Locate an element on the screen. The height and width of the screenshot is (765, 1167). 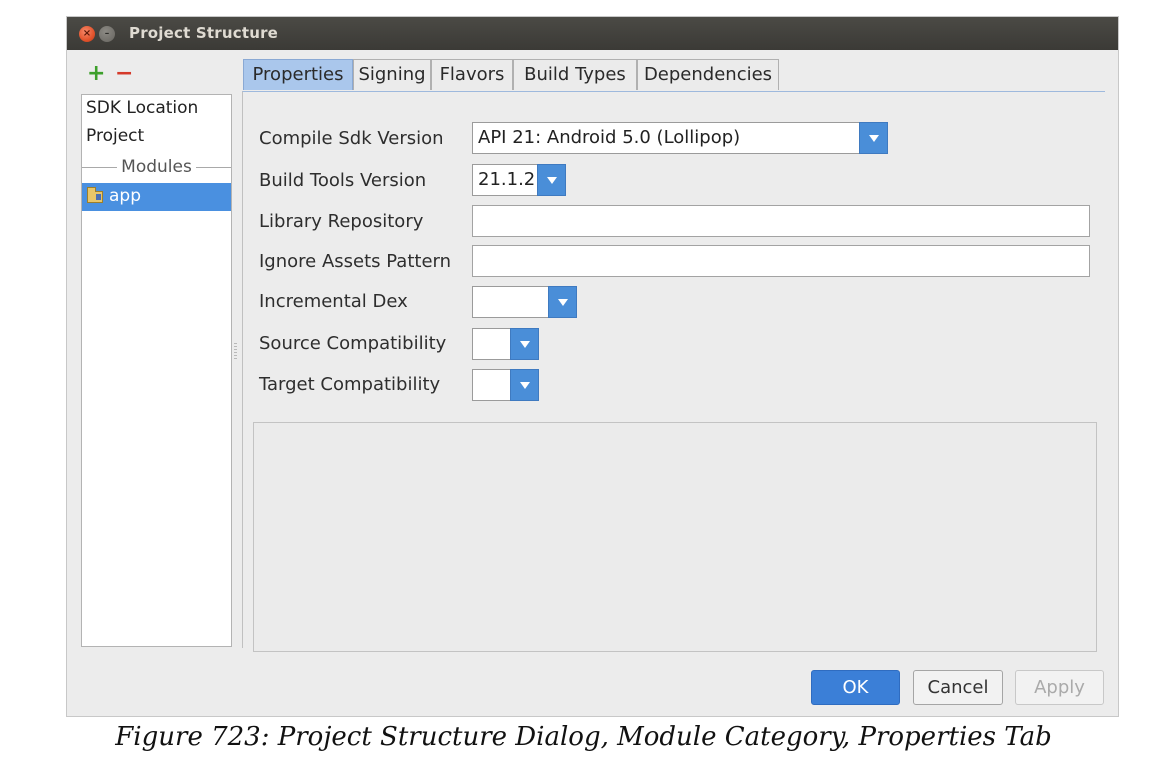
incremental-dex-label: Incremental Dex is located at coordinates (333, 301).